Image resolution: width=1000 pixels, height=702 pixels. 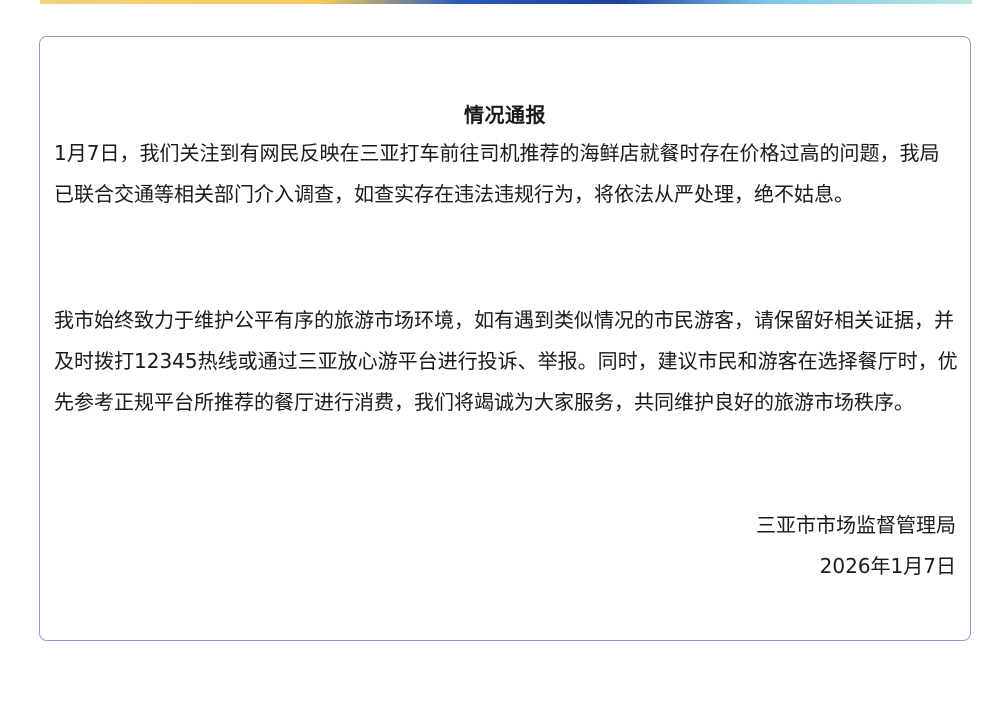 I want to click on top-banner-image, so click(x=506, y=2).